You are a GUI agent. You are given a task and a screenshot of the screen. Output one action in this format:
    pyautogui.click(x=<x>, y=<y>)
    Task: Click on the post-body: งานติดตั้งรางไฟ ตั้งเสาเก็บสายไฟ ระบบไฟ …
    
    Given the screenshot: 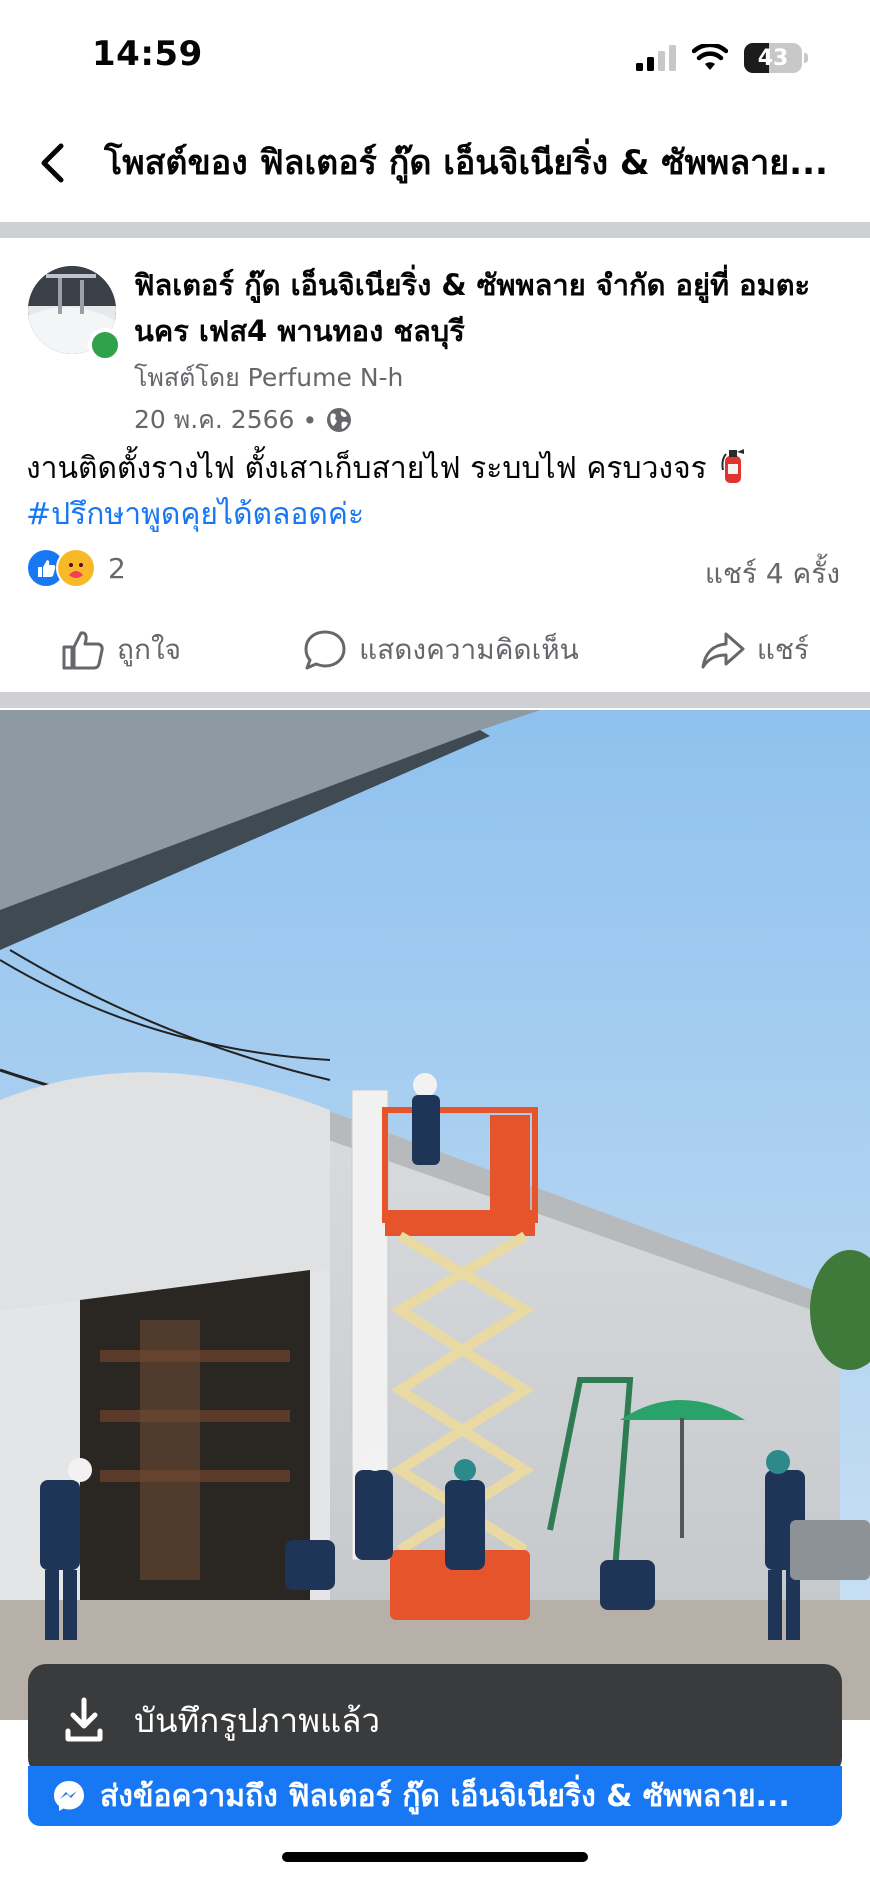 What is the action you would take?
    pyautogui.click(x=441, y=492)
    